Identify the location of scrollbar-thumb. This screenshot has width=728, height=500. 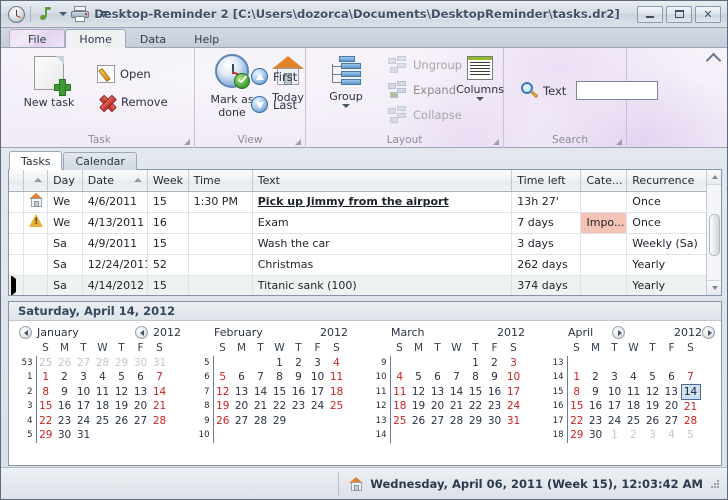
(714, 235).